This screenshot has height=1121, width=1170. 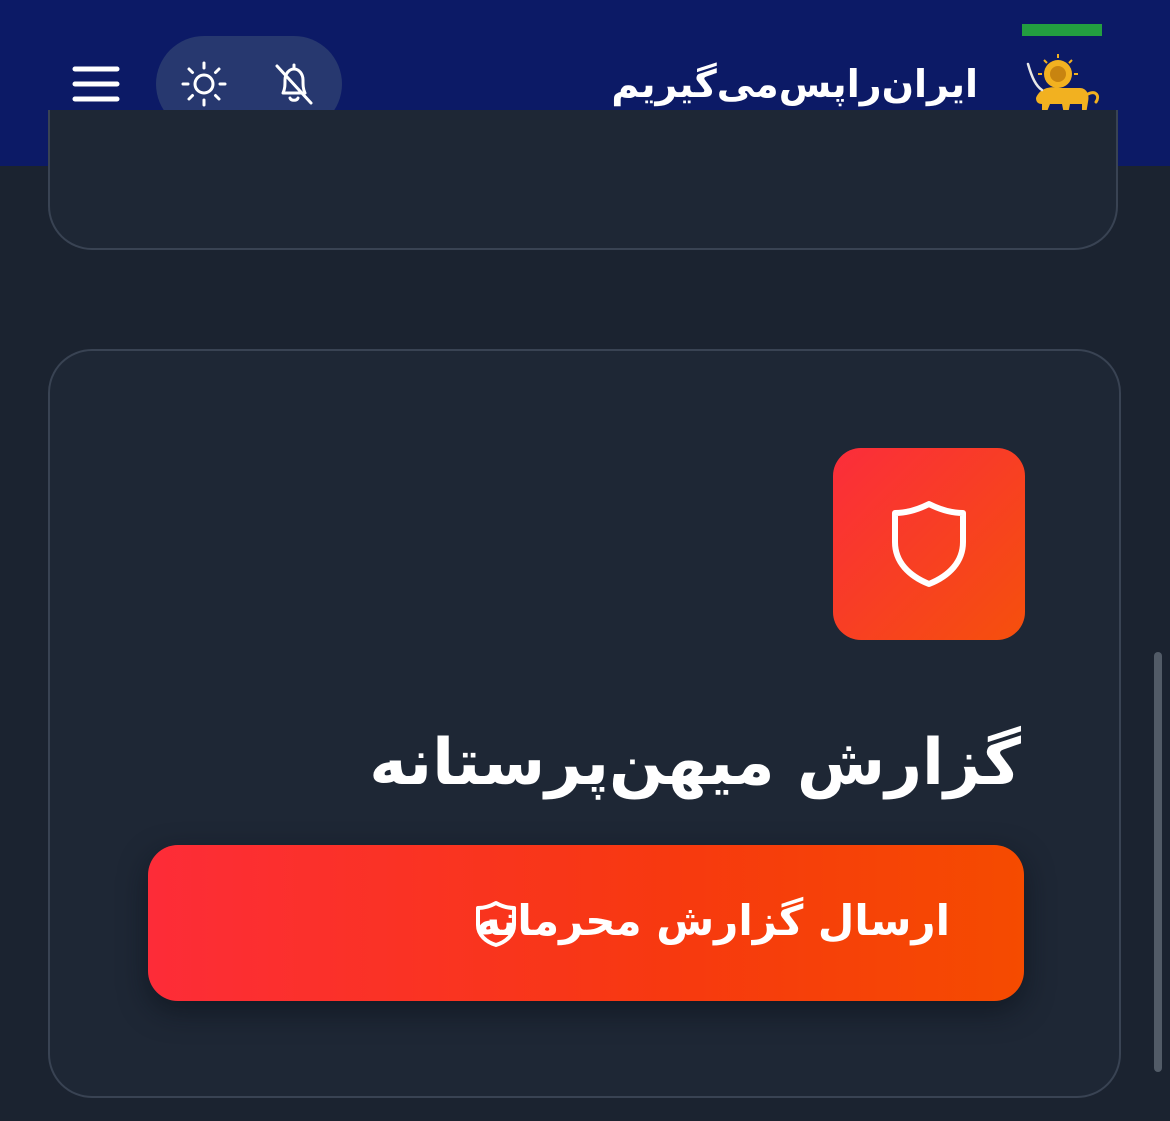 I want to click on brand-title: ایران‌را‌پس‌می‌گیریم, so click(x=794, y=84).